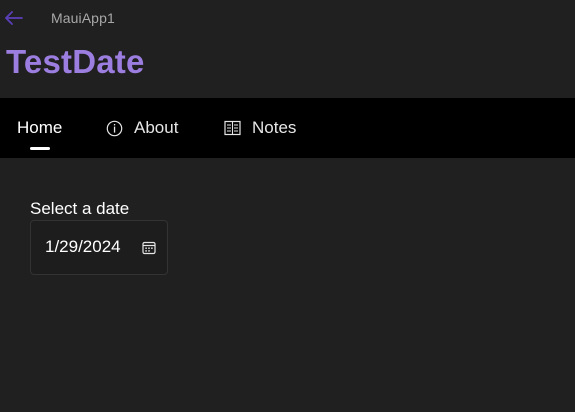 The width and height of the screenshot is (575, 412). I want to click on arrow-left-icon, so click(14, 18).